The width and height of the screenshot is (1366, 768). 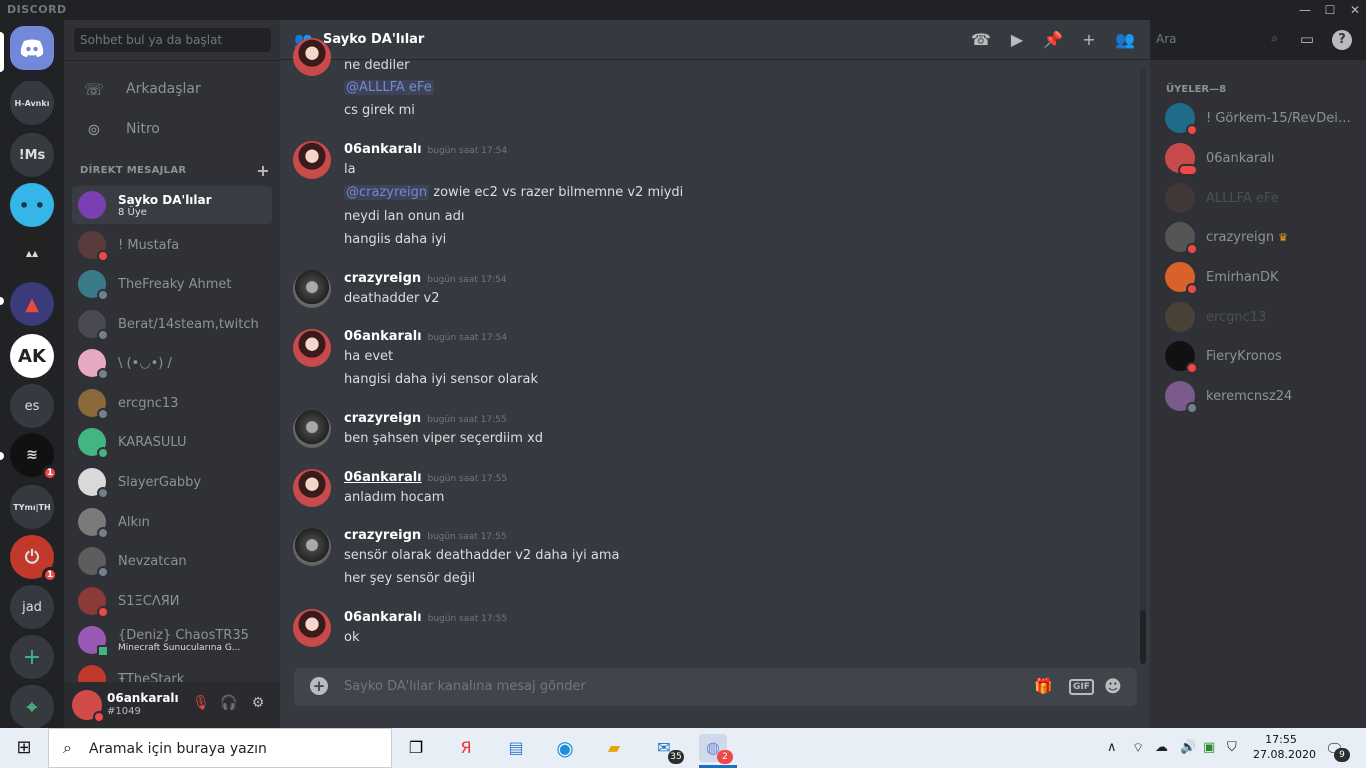 I want to click on system-clock: 17:55 27.08.2020, so click(x=1284, y=747).